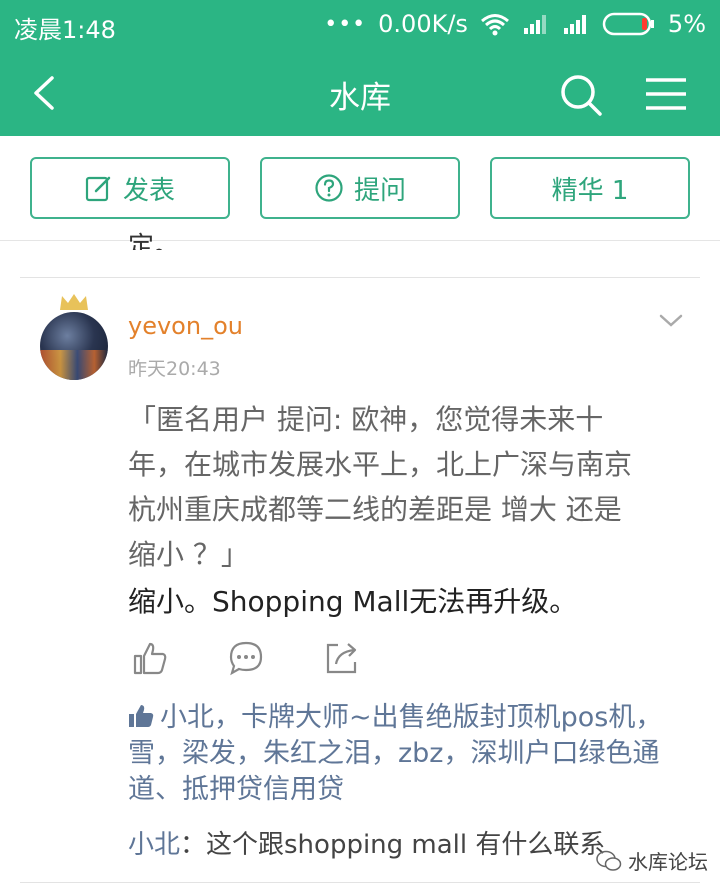 This screenshot has height=890, width=720. What do you see at coordinates (329, 188) in the screenshot?
I see `question-icon` at bounding box center [329, 188].